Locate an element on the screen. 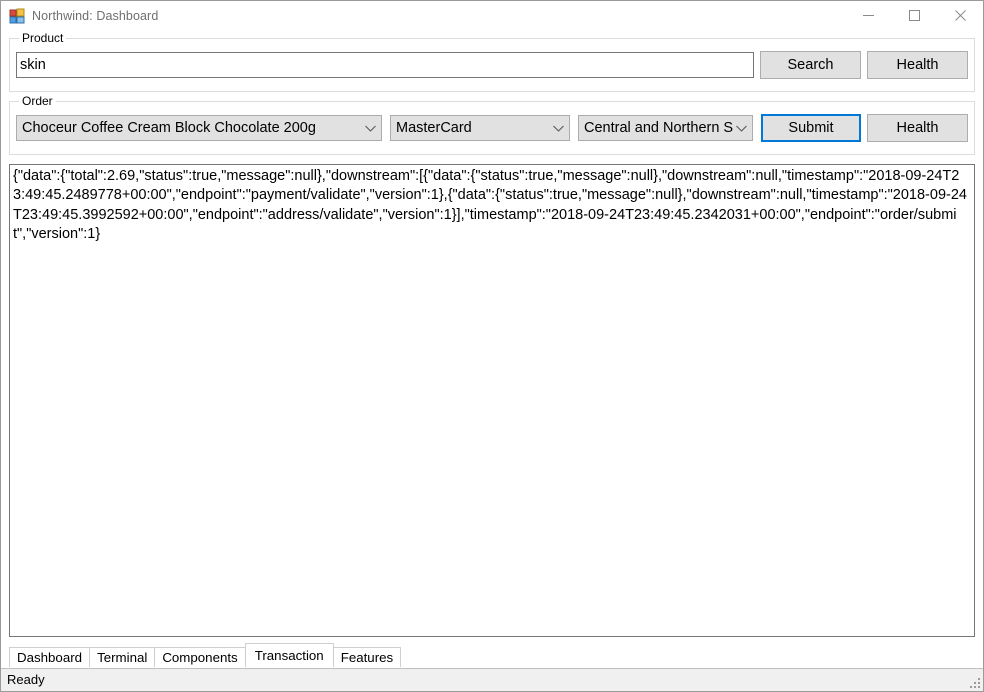 Image resolution: width=984 pixels, height=692 pixels. product-group-box: Product Search Health is located at coordinates (492, 61).